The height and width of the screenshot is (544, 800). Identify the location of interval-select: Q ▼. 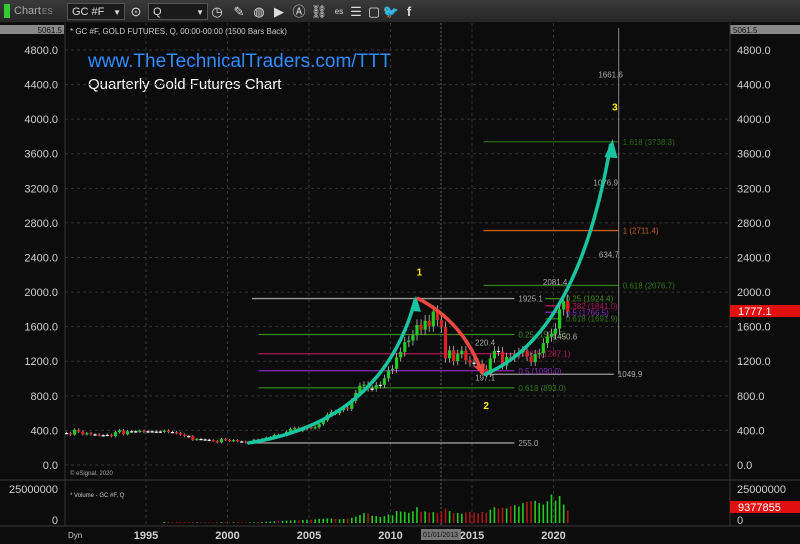
(178, 11).